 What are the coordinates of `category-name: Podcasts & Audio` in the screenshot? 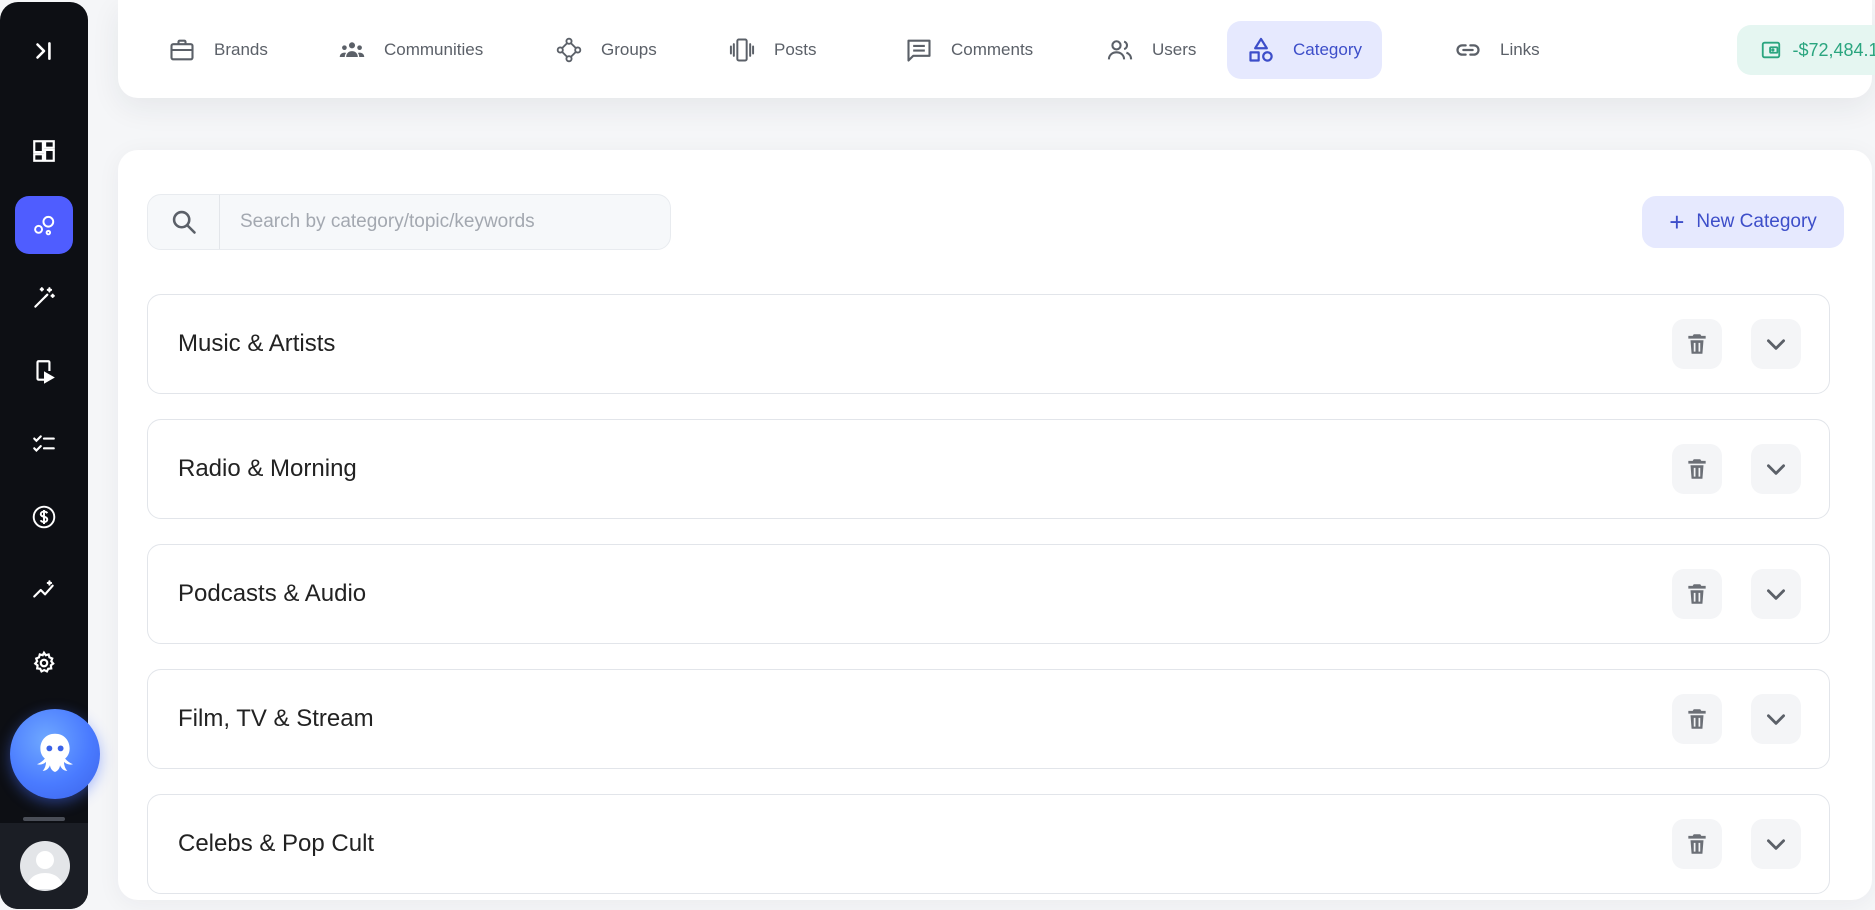 It's located at (272, 593).